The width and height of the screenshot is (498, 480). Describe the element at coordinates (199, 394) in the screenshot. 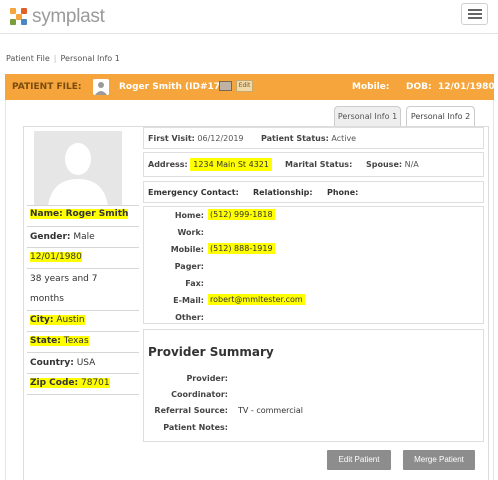

I see `coordinator-label: Coordinator:` at that location.